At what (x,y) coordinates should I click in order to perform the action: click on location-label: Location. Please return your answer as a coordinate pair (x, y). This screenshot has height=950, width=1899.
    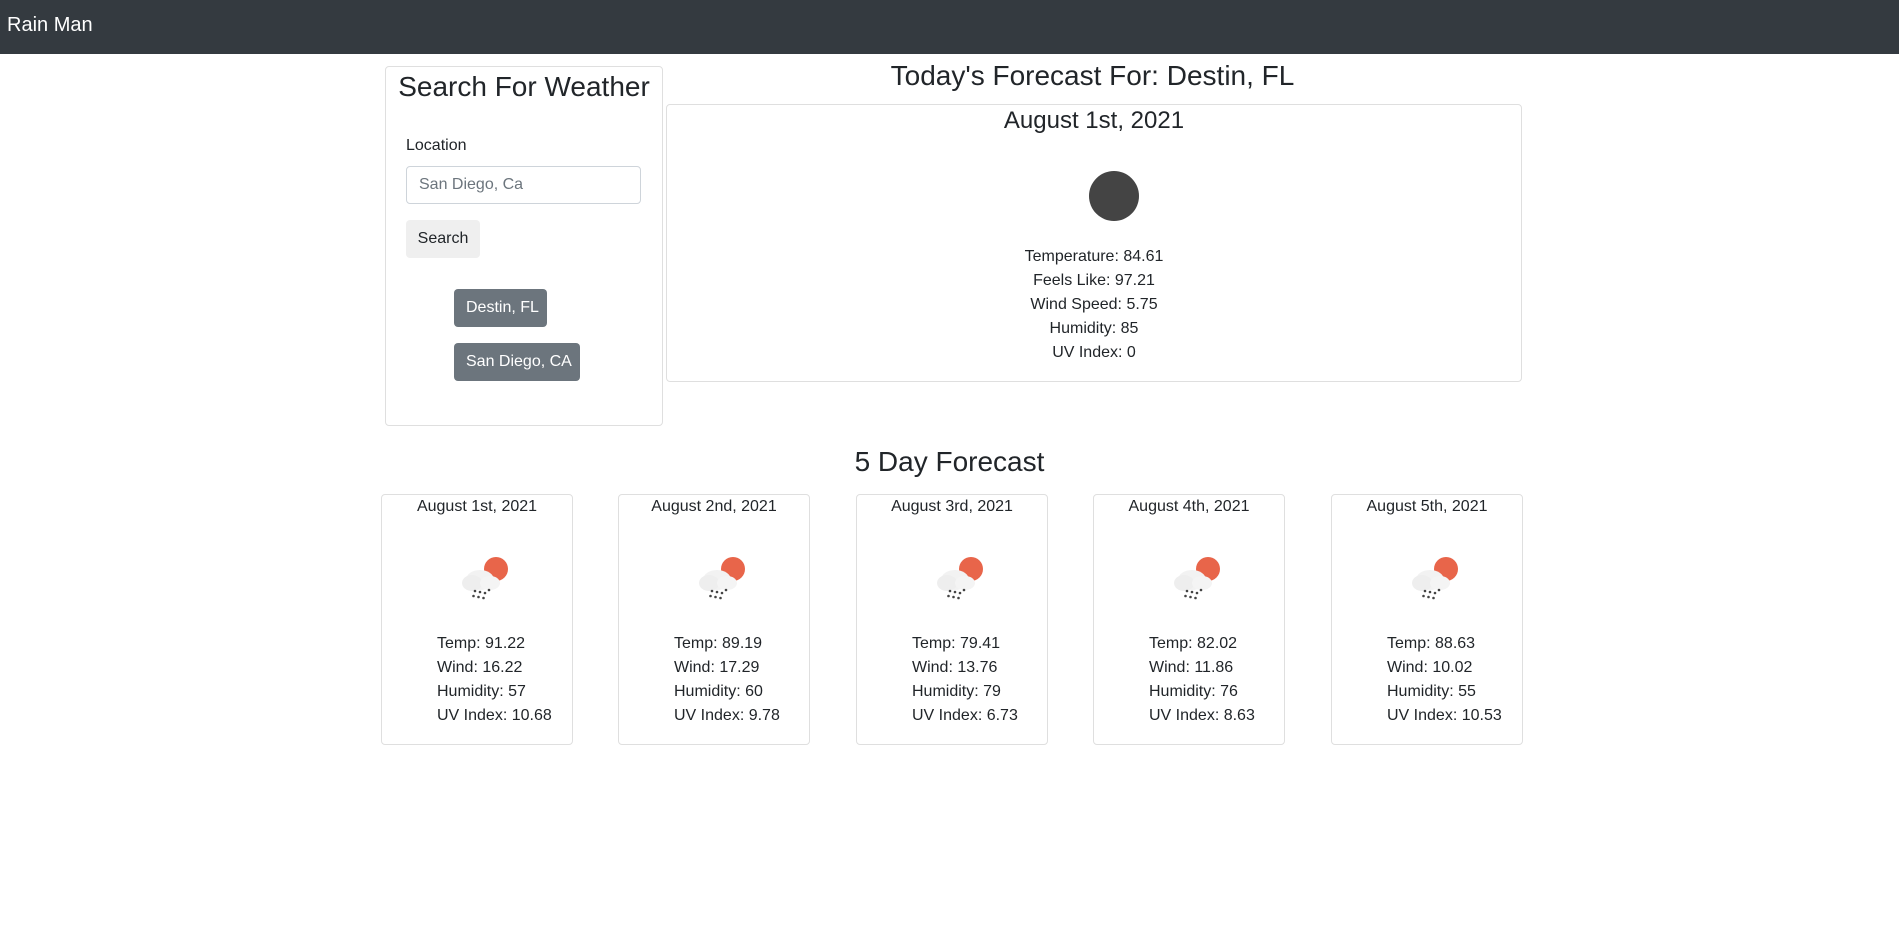
    Looking at the image, I should click on (436, 145).